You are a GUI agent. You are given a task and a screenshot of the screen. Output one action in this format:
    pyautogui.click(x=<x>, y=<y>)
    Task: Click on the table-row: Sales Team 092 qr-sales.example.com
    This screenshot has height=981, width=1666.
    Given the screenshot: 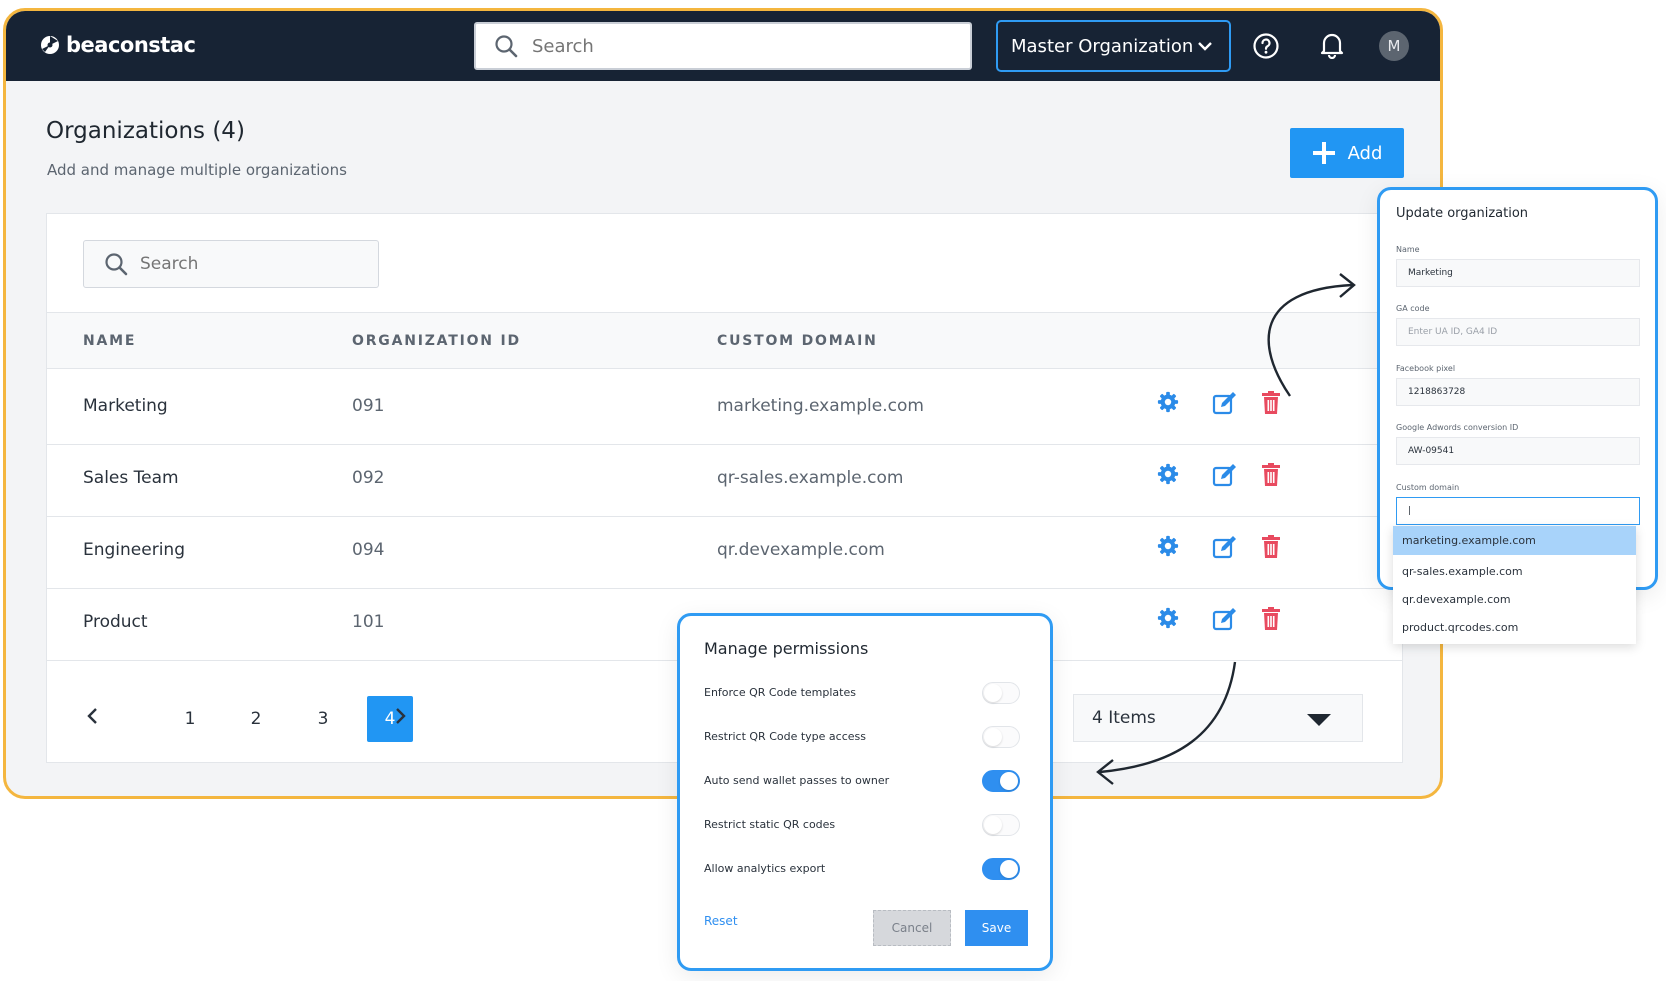 What is the action you would take?
    pyautogui.click(x=724, y=479)
    